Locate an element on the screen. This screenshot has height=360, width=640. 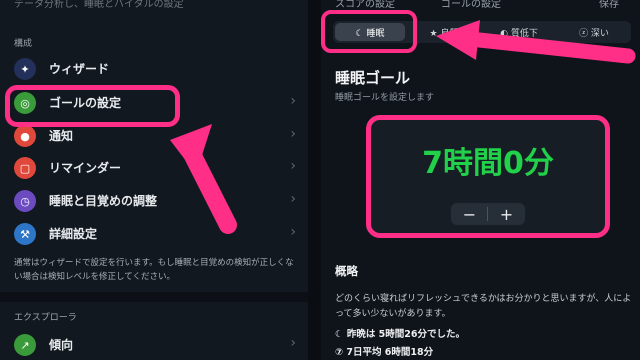
goal-title: 睡眠ゴール is located at coordinates (373, 78).